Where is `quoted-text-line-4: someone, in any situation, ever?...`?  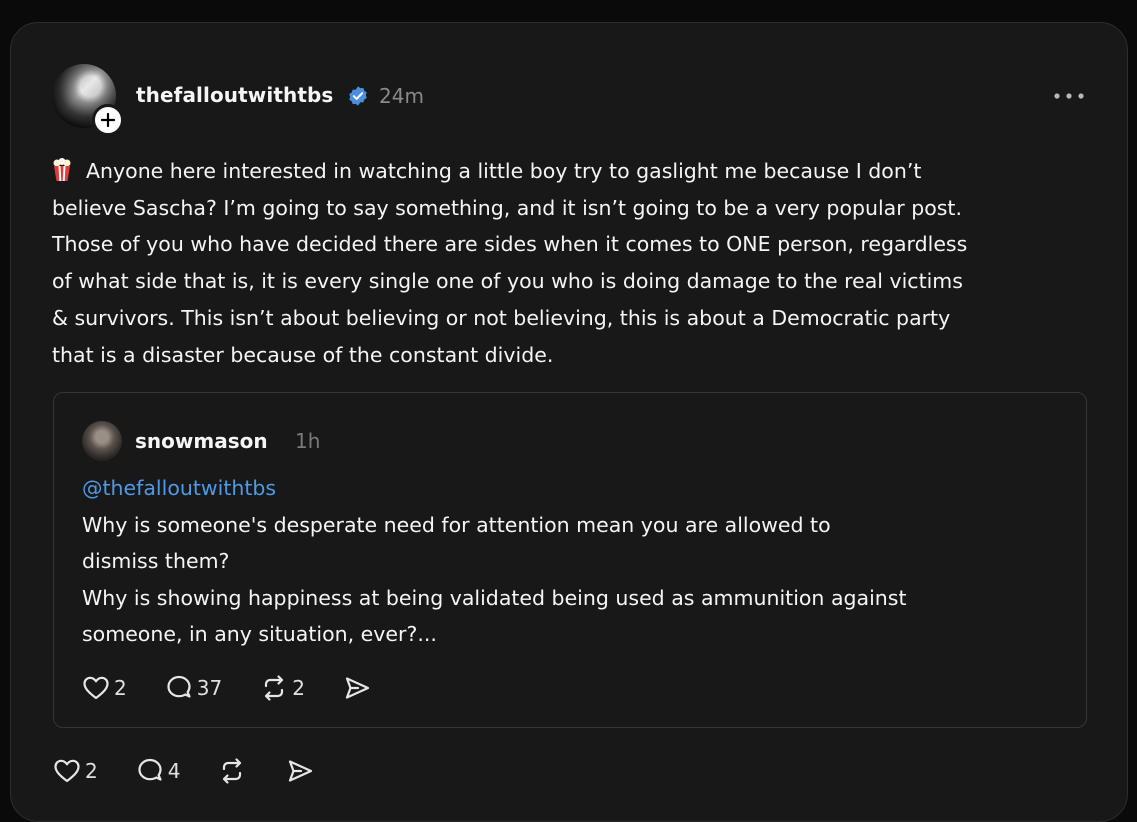 quoted-text-line-4: someone, in any situation, ever?... is located at coordinates (259, 634).